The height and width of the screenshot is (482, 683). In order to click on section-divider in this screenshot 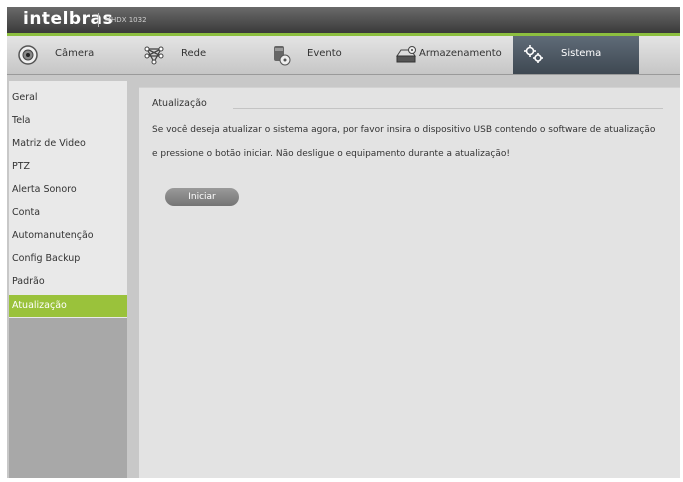, I will do `click(448, 108)`.